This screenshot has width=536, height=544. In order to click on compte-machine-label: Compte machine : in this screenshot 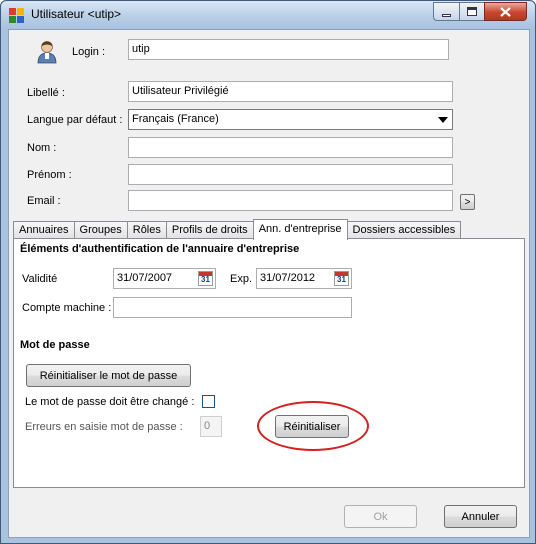, I will do `click(67, 308)`.